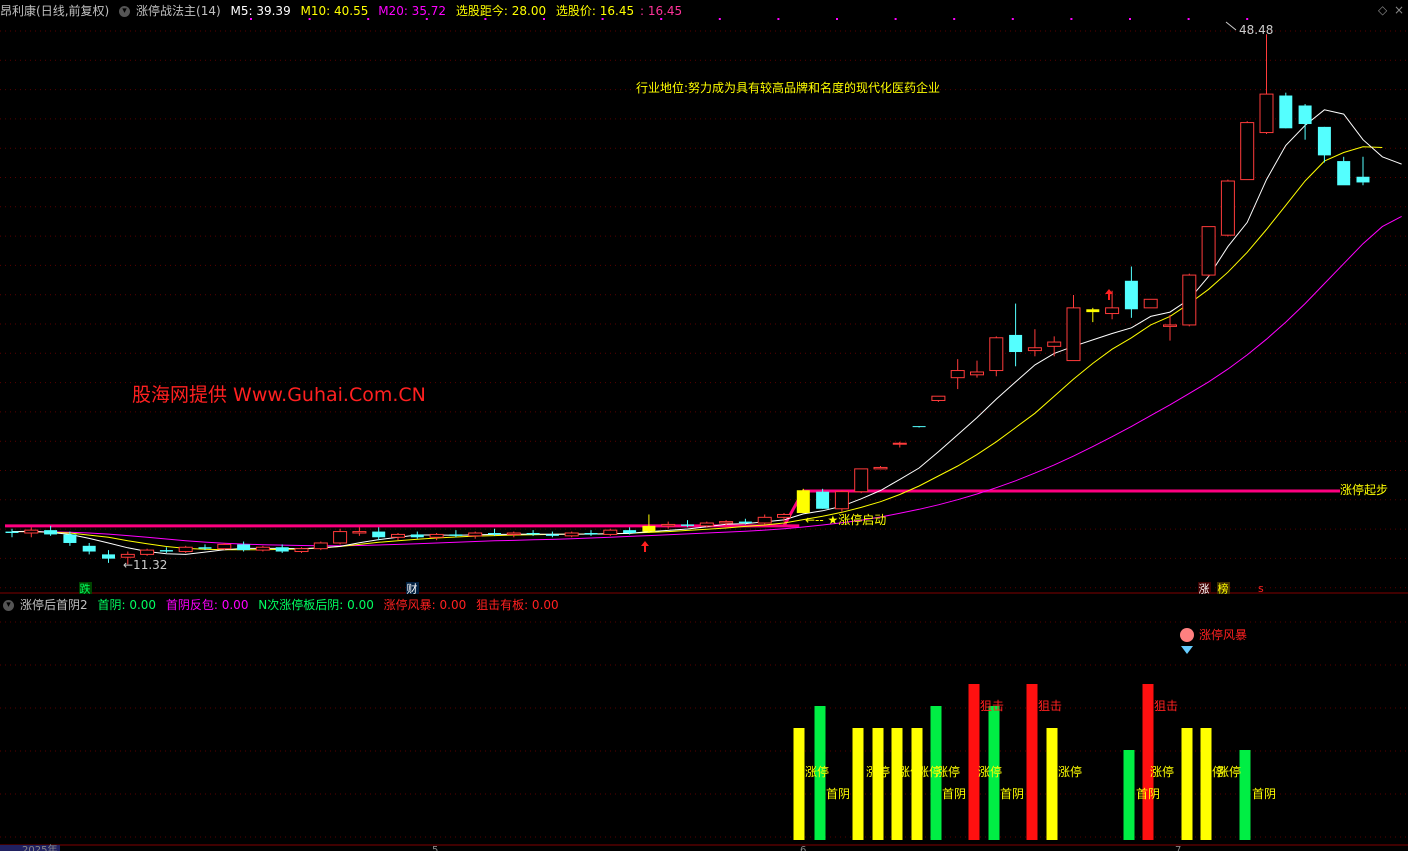 This screenshot has height=851, width=1408. Describe the element at coordinates (1187, 635) in the screenshot. I see `storm-icon` at that location.